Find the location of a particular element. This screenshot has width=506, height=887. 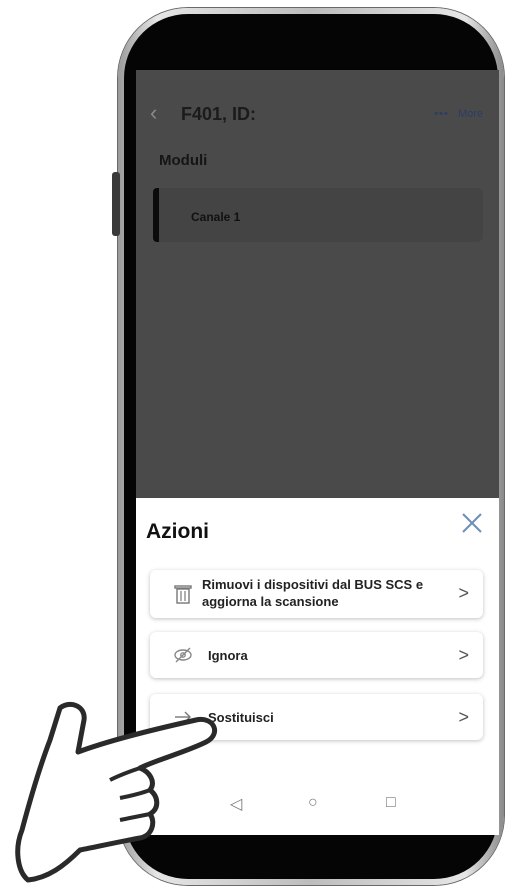

more-dots-icon: ••• is located at coordinates (441, 114).